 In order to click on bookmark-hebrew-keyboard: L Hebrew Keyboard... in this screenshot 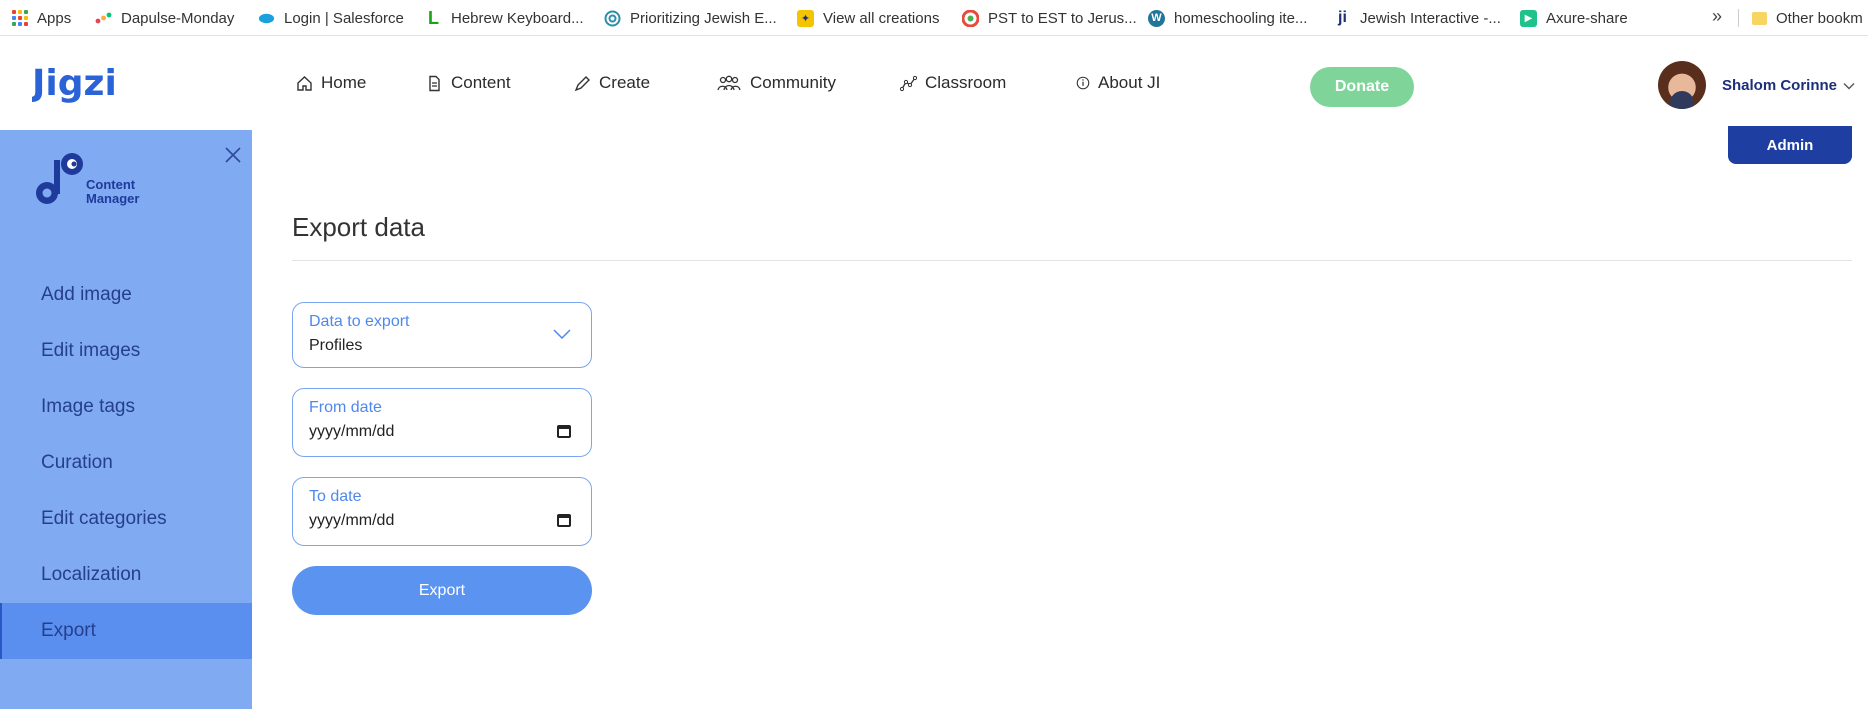, I will do `click(504, 18)`.